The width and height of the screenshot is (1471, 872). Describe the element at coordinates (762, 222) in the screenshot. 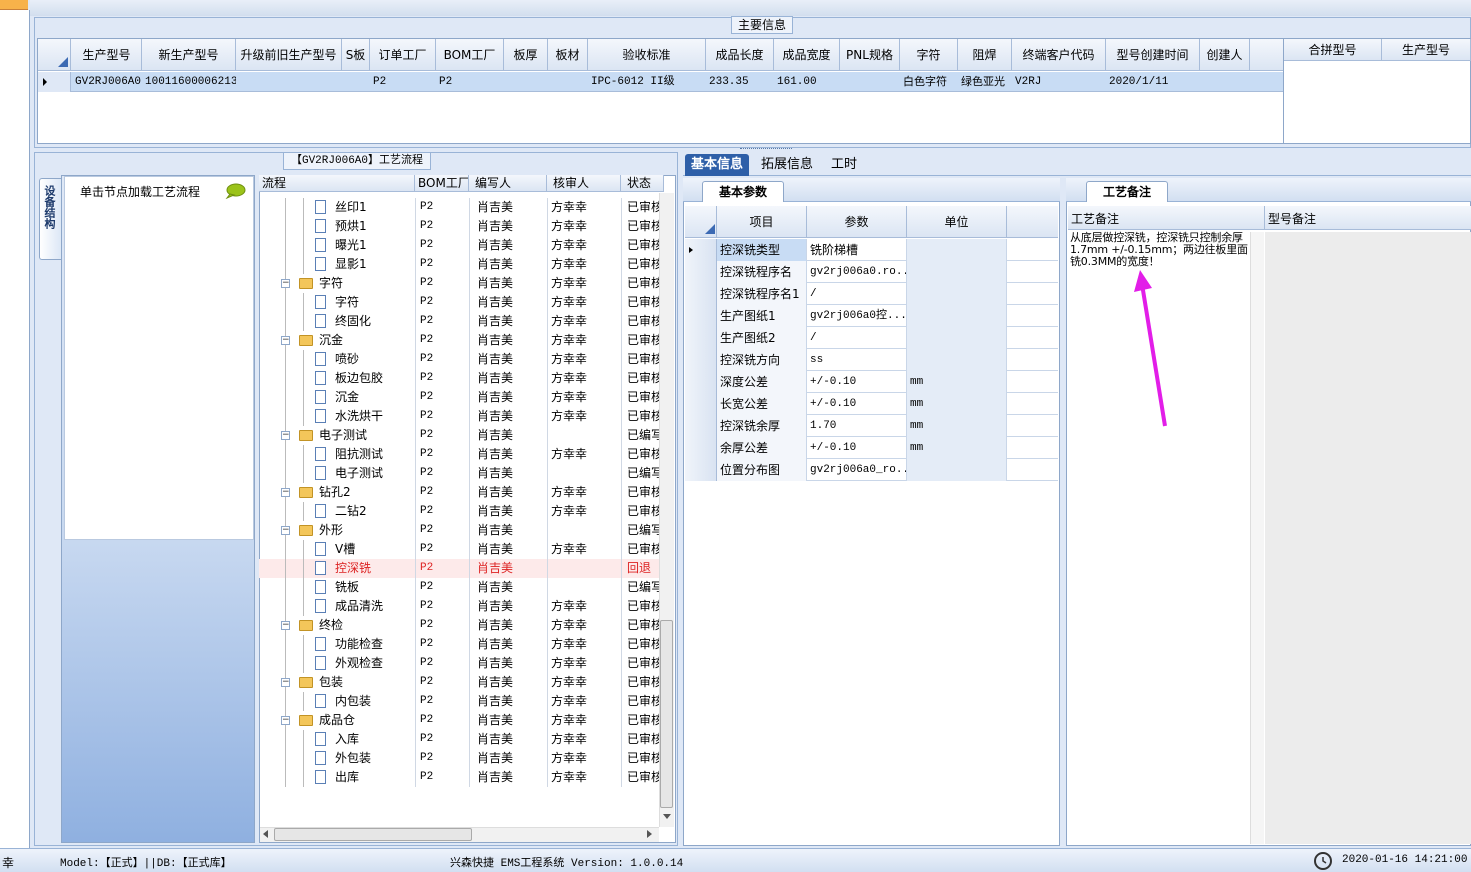

I see `col-item: 项目` at that location.